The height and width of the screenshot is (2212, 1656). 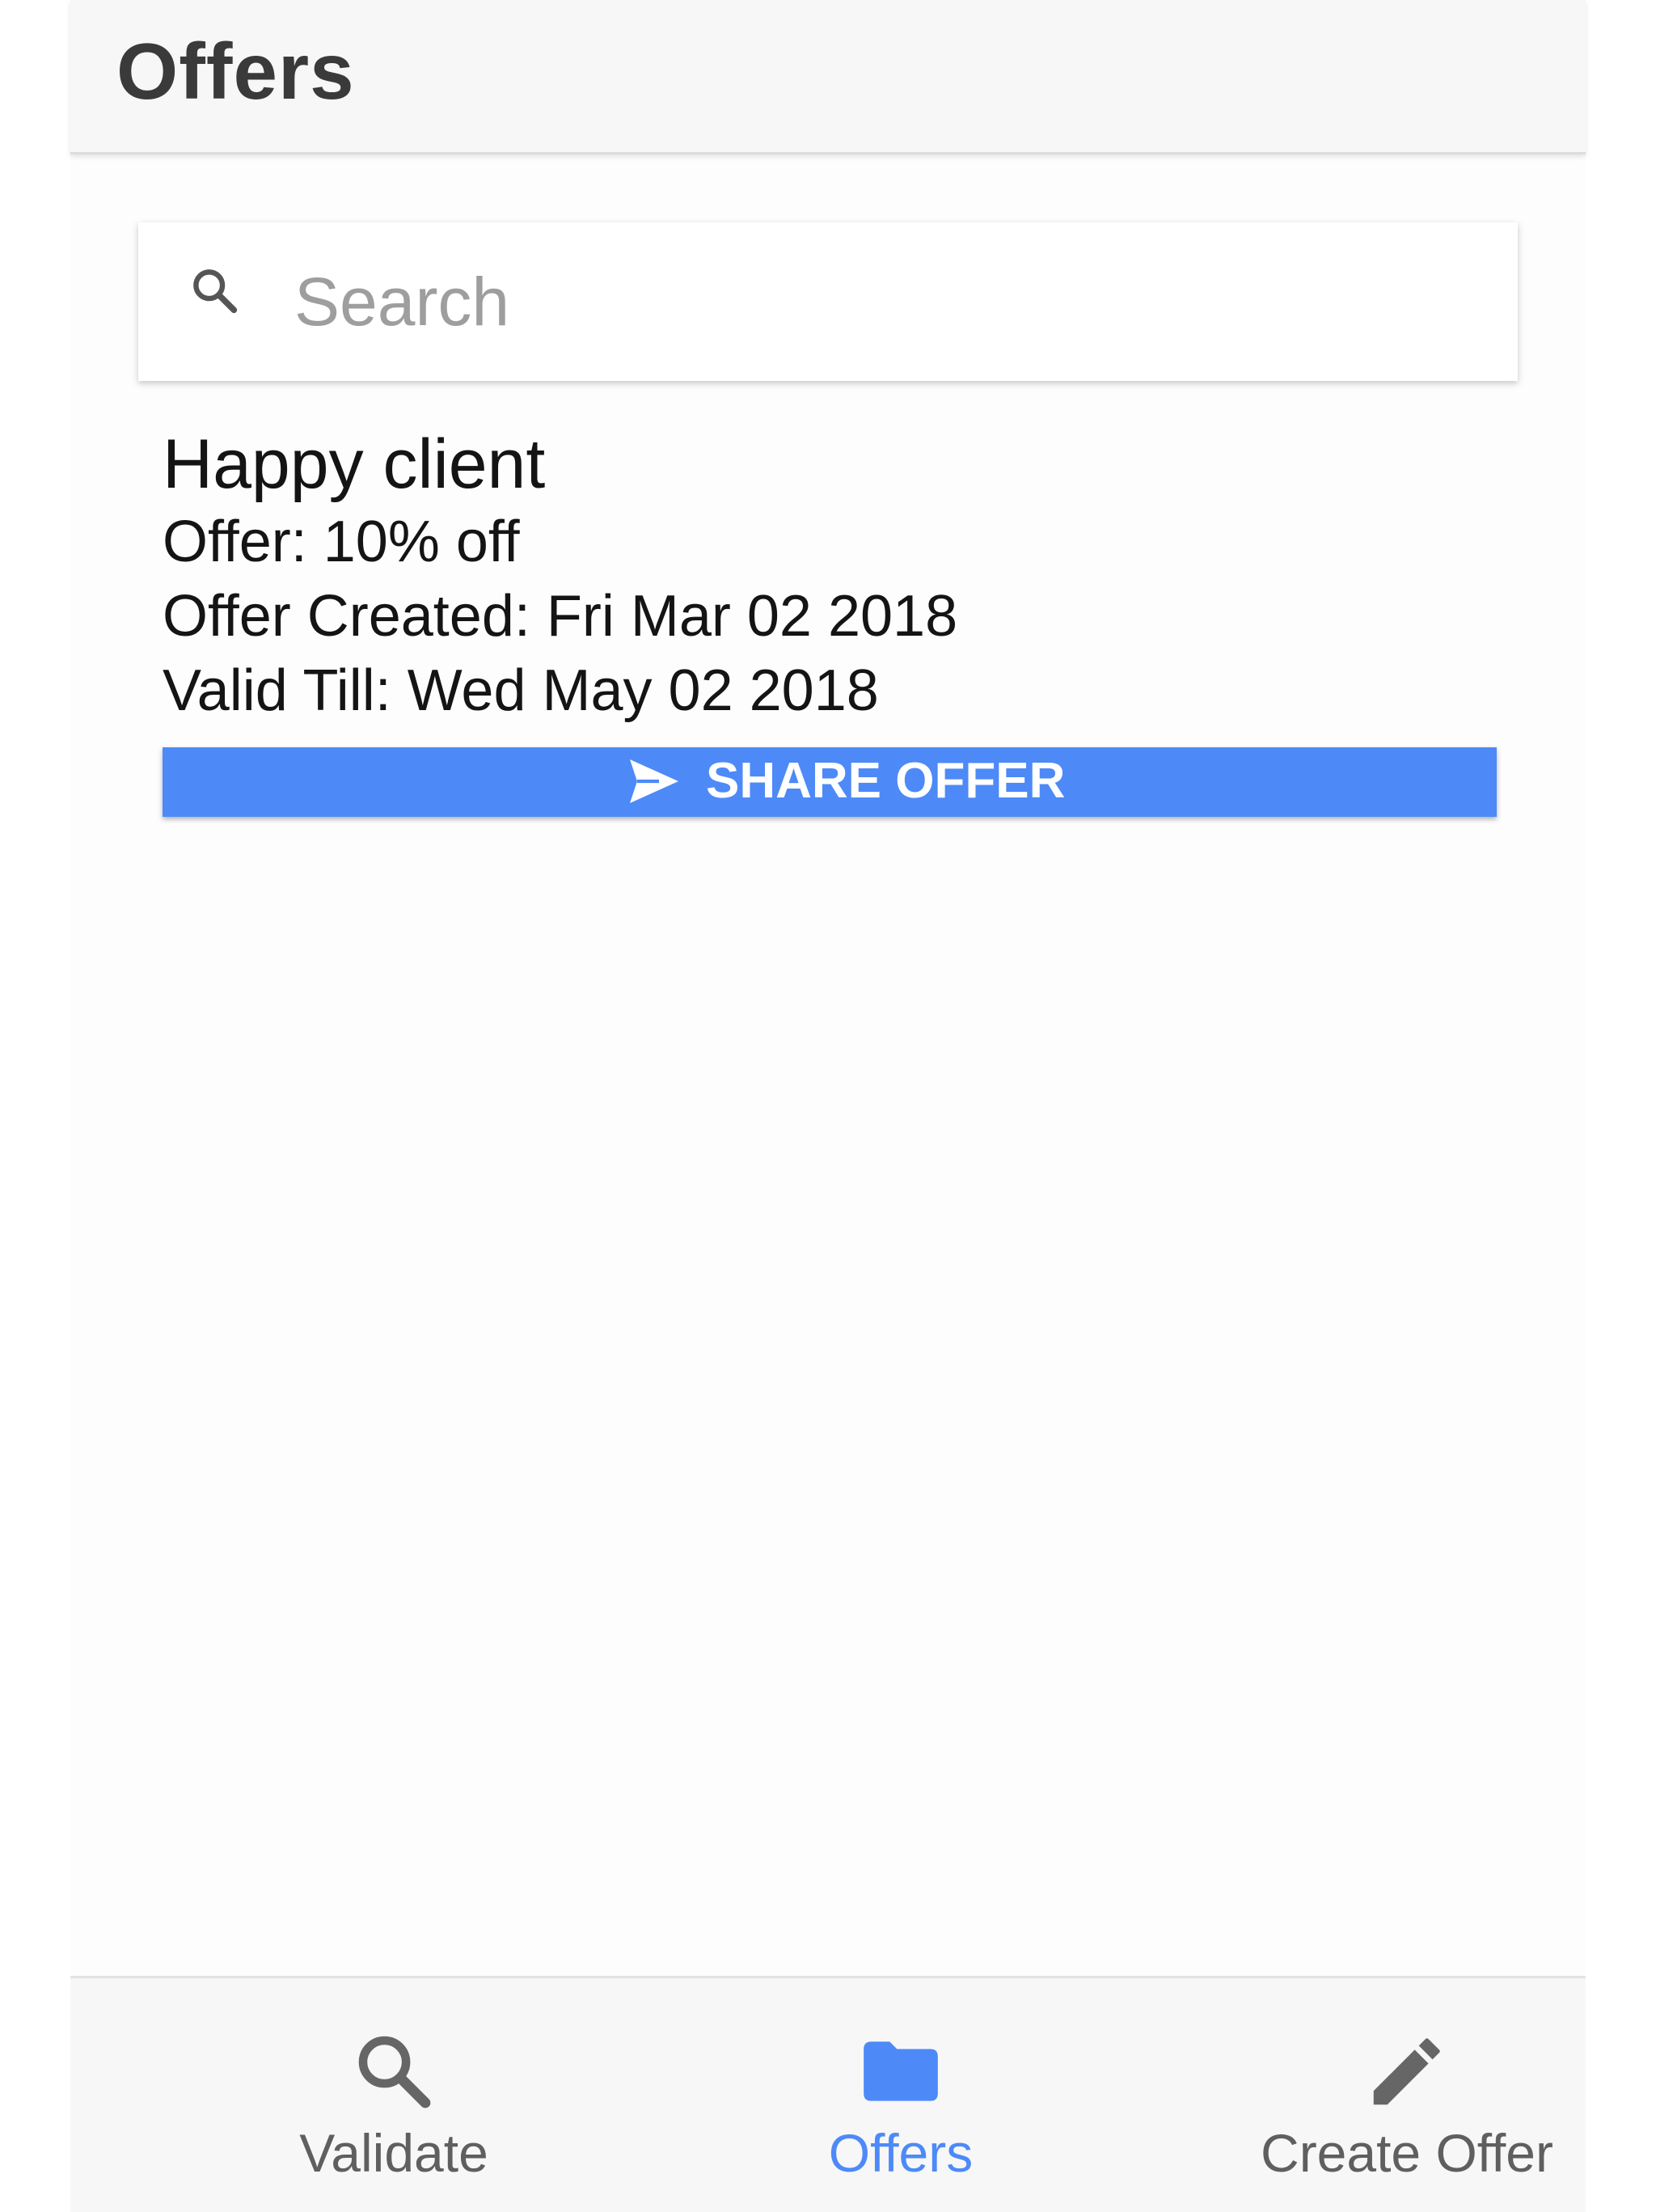 I want to click on nav-item-validate: Validate, so click(x=393, y=2095).